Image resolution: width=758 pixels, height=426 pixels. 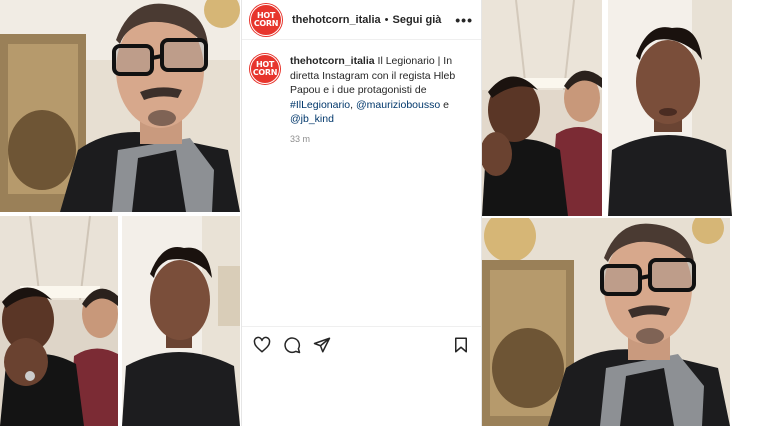 What do you see at coordinates (461, 345) in the screenshot?
I see `save-icon` at bounding box center [461, 345].